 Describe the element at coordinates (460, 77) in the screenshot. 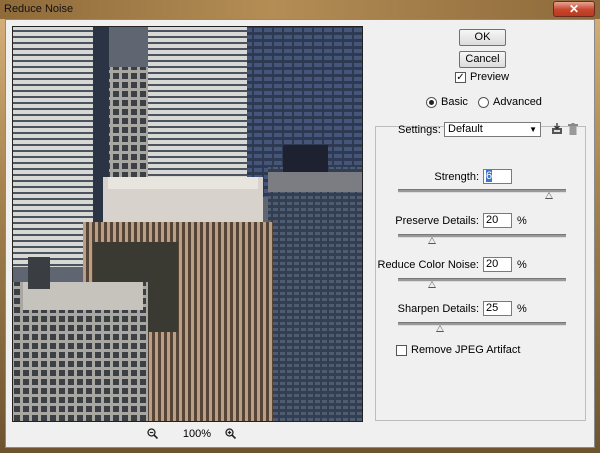

I see `preview-checkbox: ✓` at that location.